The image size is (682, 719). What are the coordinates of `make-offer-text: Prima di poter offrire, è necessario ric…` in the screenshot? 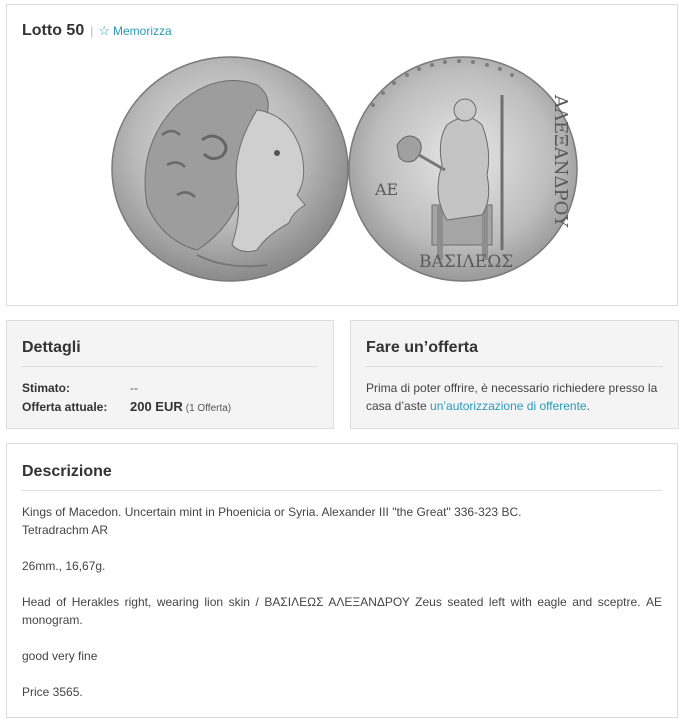 It's located at (512, 397).